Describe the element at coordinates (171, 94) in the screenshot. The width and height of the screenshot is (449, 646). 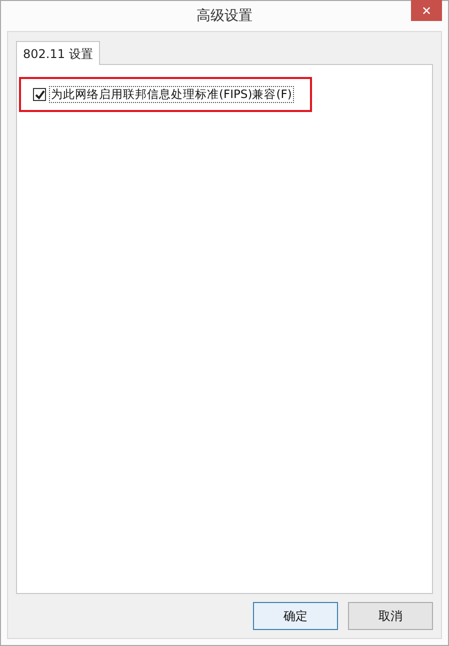
I see `checkbox-label: 为此网络启用联邦信息处理标准(FIPS)兼容(F)` at that location.